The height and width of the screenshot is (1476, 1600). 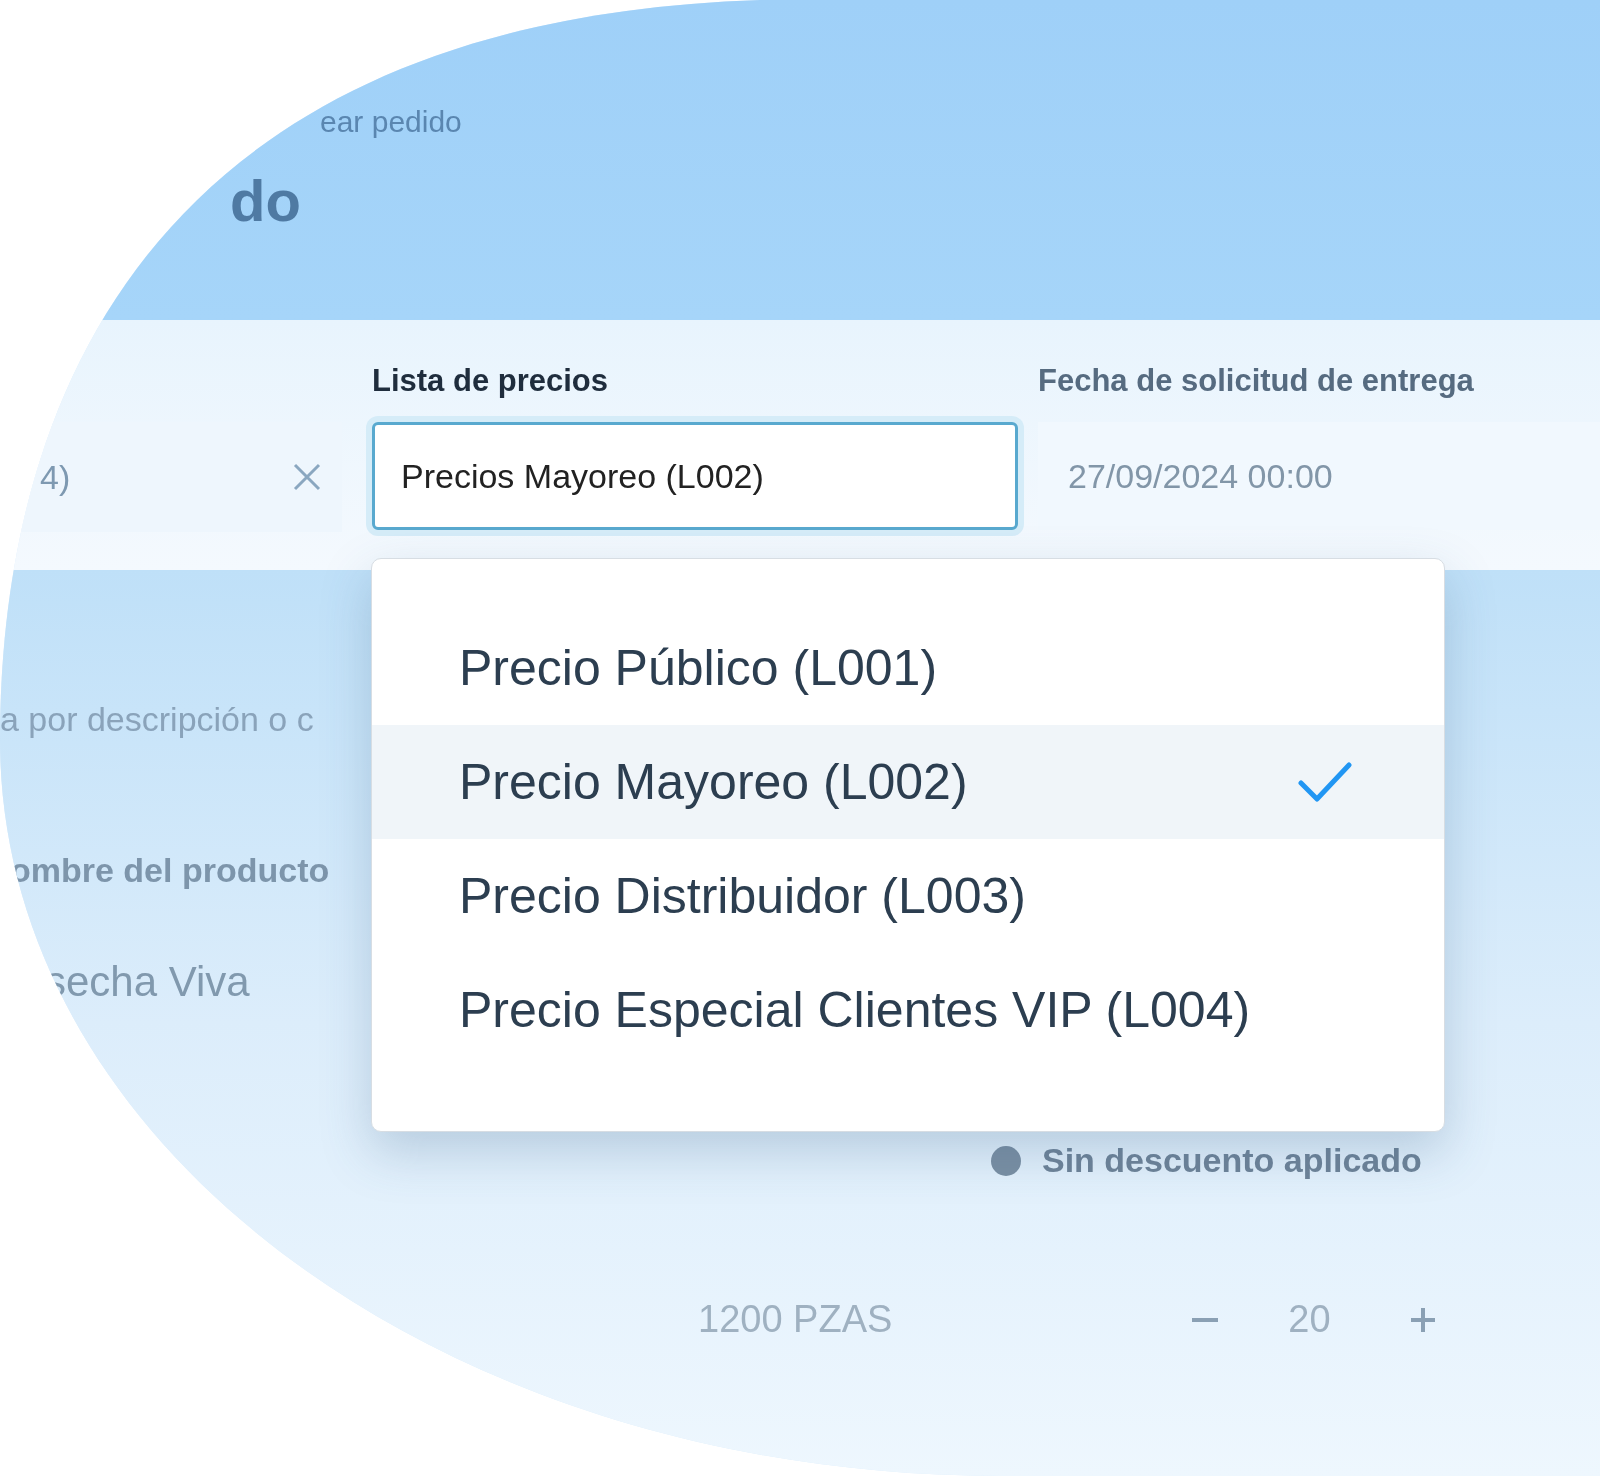 What do you see at coordinates (1232, 1160) in the screenshot?
I see `discount-status: Sin descuento aplicado` at bounding box center [1232, 1160].